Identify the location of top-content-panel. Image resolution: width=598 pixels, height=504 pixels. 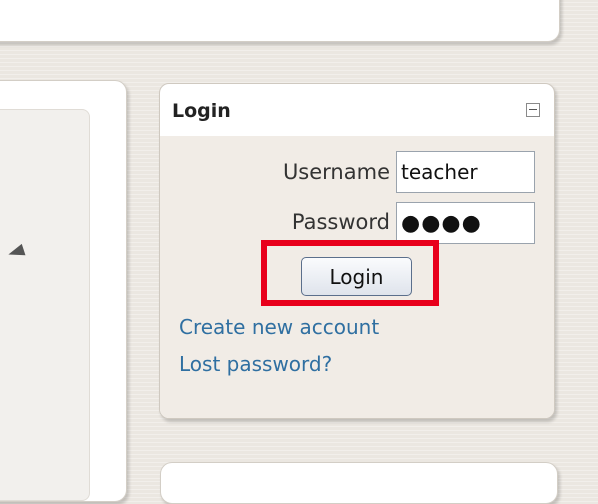
(280, 21).